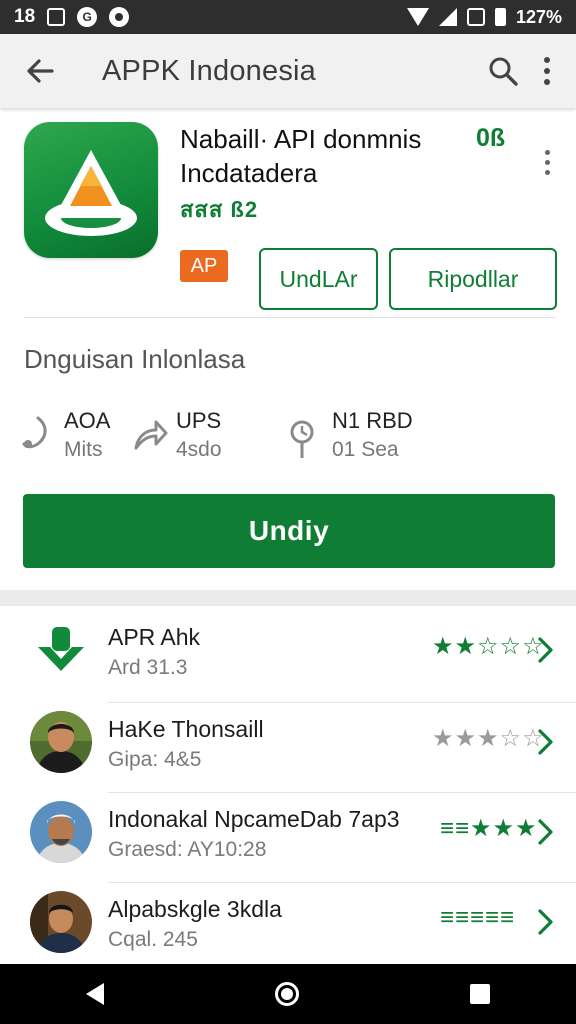 The height and width of the screenshot is (1024, 576). I want to click on list-item: HaKe Thonsaill Gipa: 4&5 ★★★☆☆, so click(288, 743).